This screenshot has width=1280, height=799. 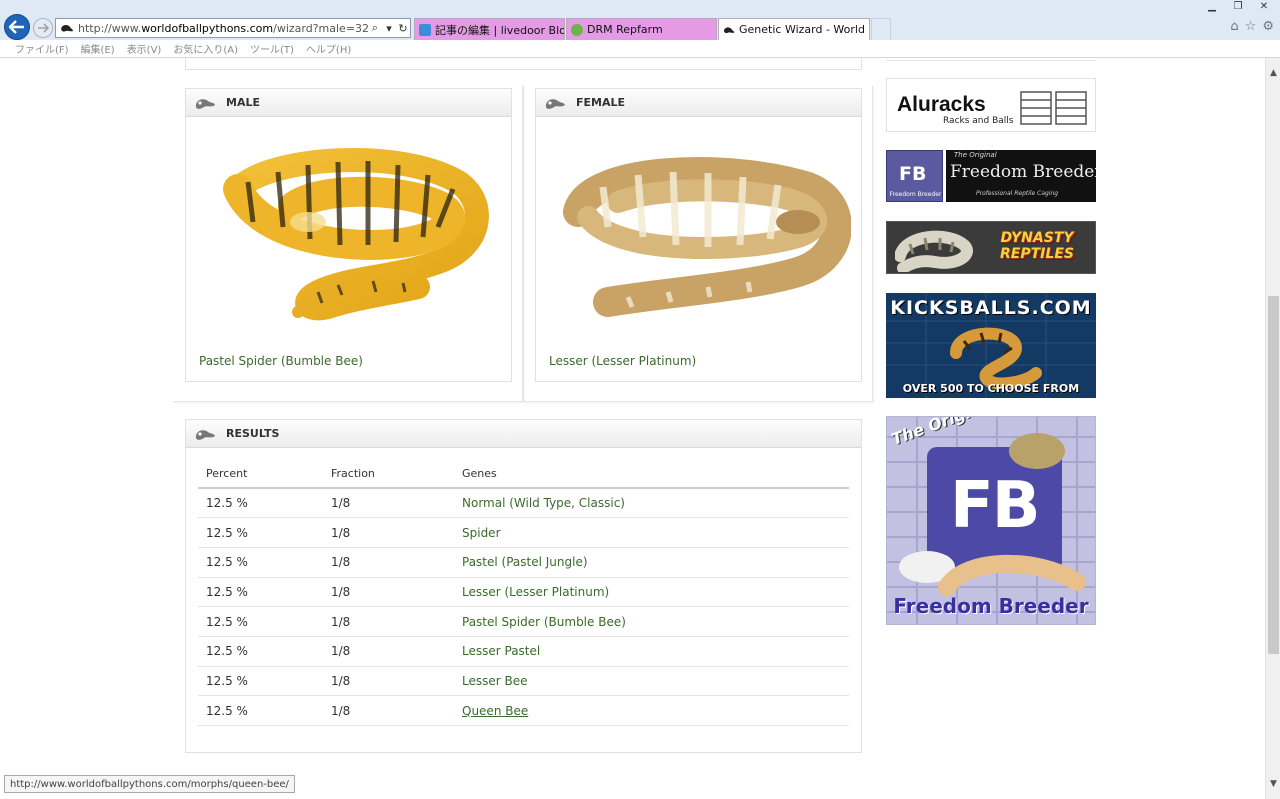 I want to click on menu-edit: 編集(E), so click(x=98, y=48).